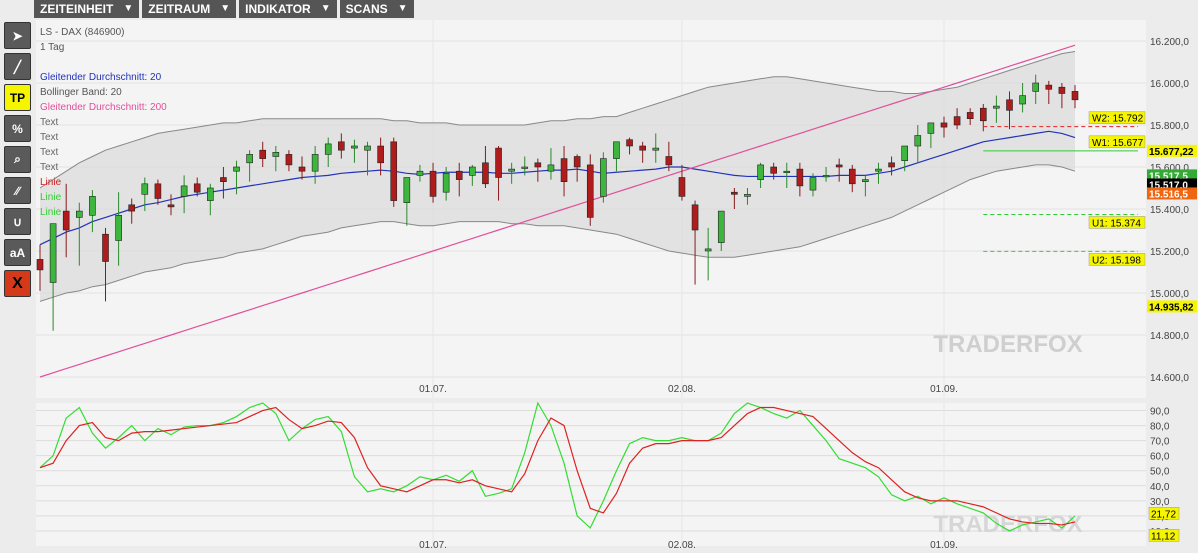  I want to click on y-tick-label: 15.200,0, so click(1169, 252).